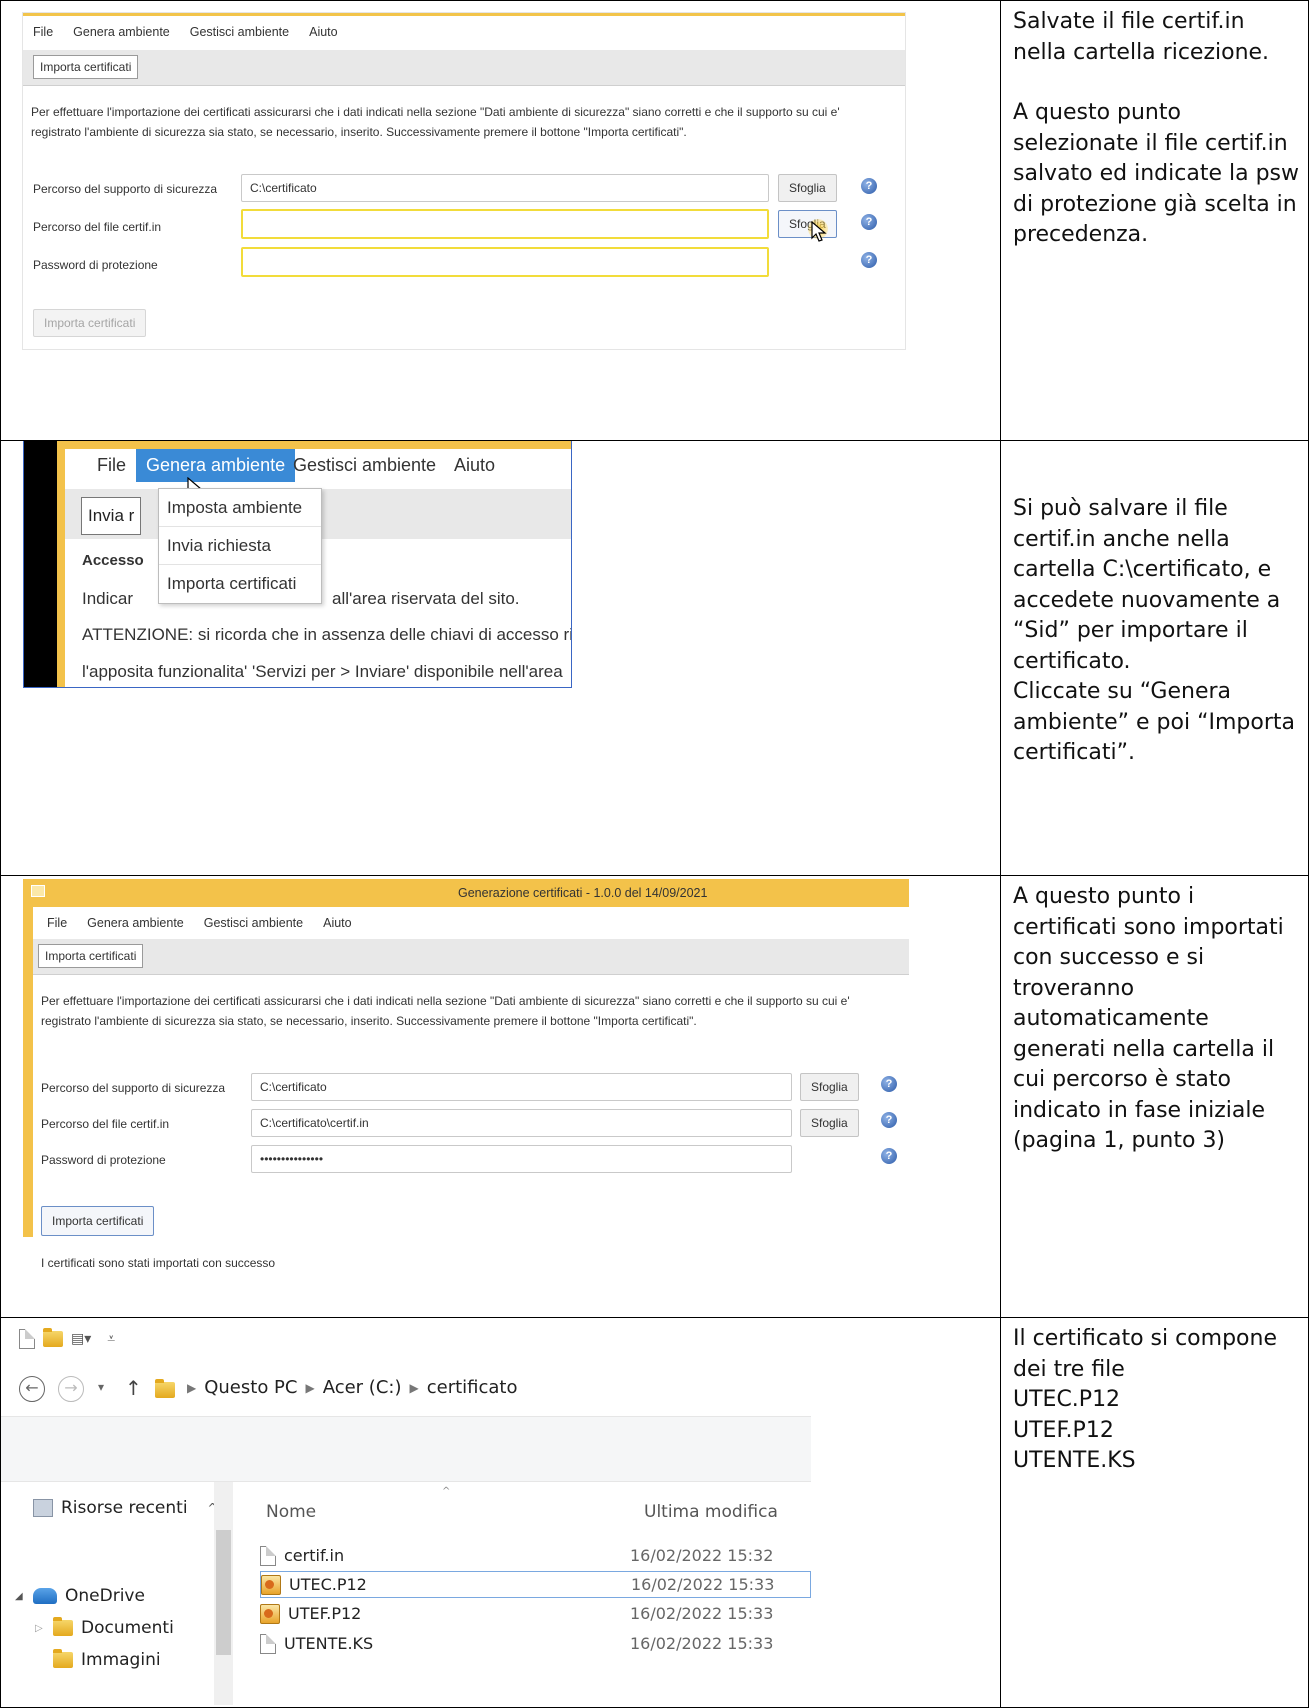 The height and width of the screenshot is (1708, 1309). Describe the element at coordinates (702, 1643) in the screenshot. I see `file-date: 16/02/2022 15:33` at that location.